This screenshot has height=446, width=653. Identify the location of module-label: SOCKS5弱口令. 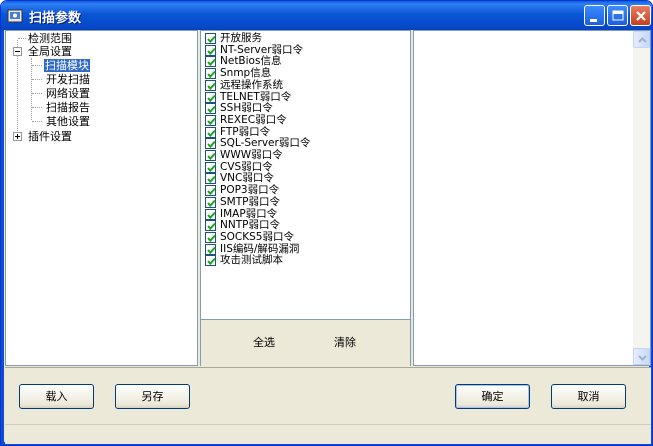
(257, 236).